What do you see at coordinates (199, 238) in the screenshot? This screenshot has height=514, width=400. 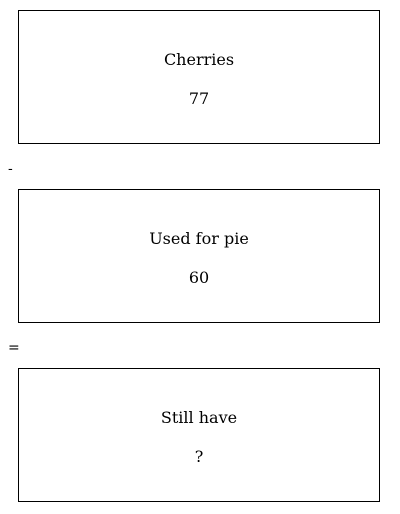 I see `used-for-pie-label: Used for pie` at bounding box center [199, 238].